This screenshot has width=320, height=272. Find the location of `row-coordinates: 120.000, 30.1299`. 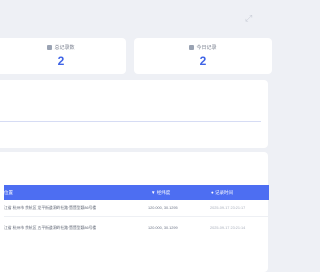

row-coordinates: 120.000, 30.1299 is located at coordinates (163, 228).